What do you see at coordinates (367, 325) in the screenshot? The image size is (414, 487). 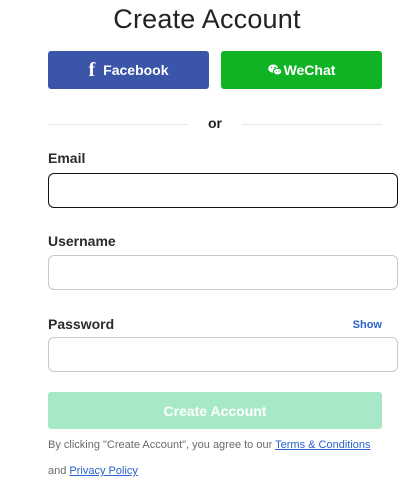 I see `show-password-toggle: Show` at bounding box center [367, 325].